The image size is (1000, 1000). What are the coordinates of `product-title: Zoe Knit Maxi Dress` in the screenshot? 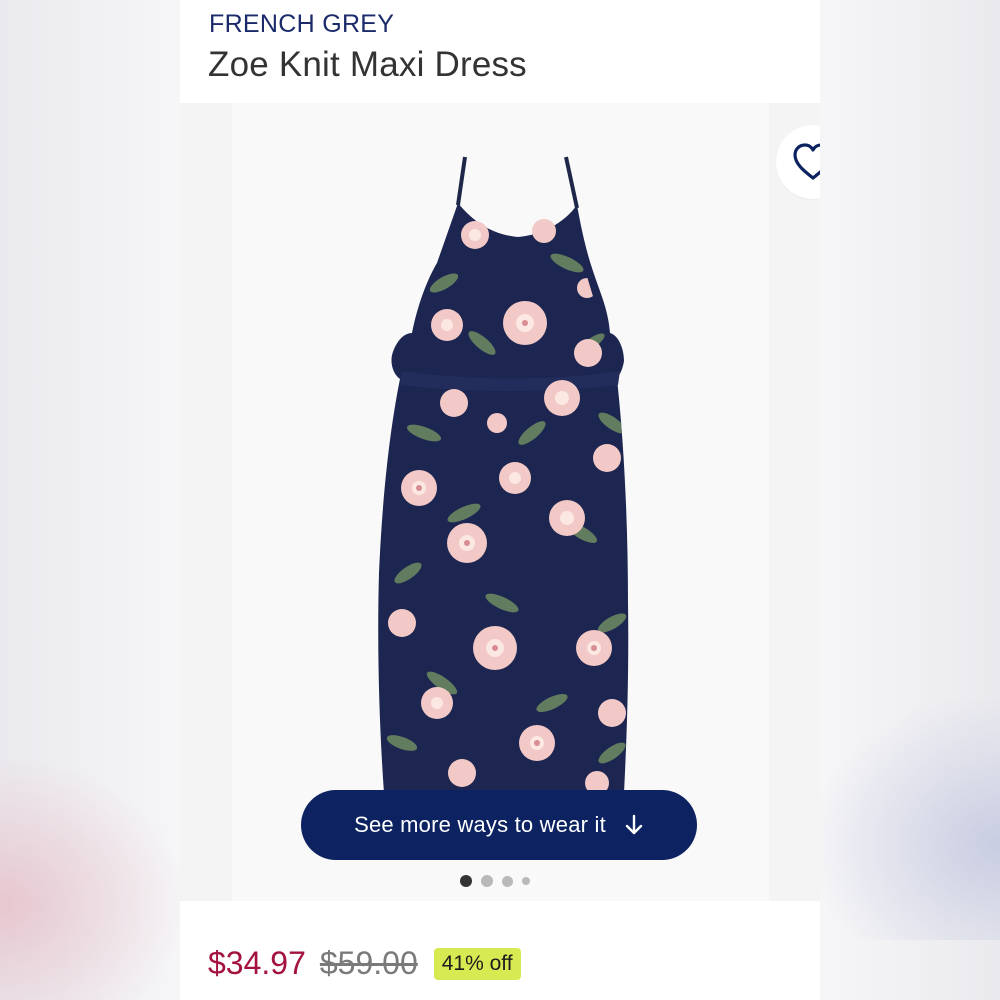 It's located at (367, 64).